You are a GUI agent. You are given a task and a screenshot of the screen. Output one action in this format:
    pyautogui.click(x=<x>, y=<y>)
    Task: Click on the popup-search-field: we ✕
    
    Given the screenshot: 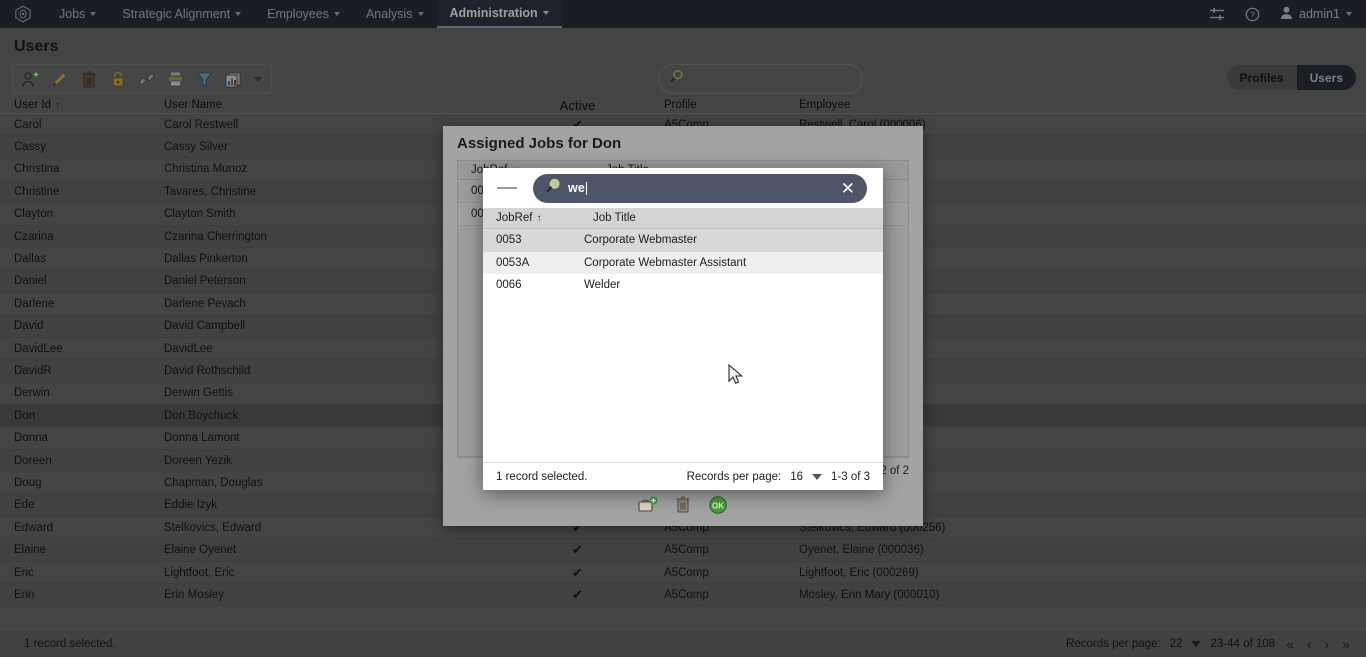 What is the action you would take?
    pyautogui.click(x=700, y=188)
    